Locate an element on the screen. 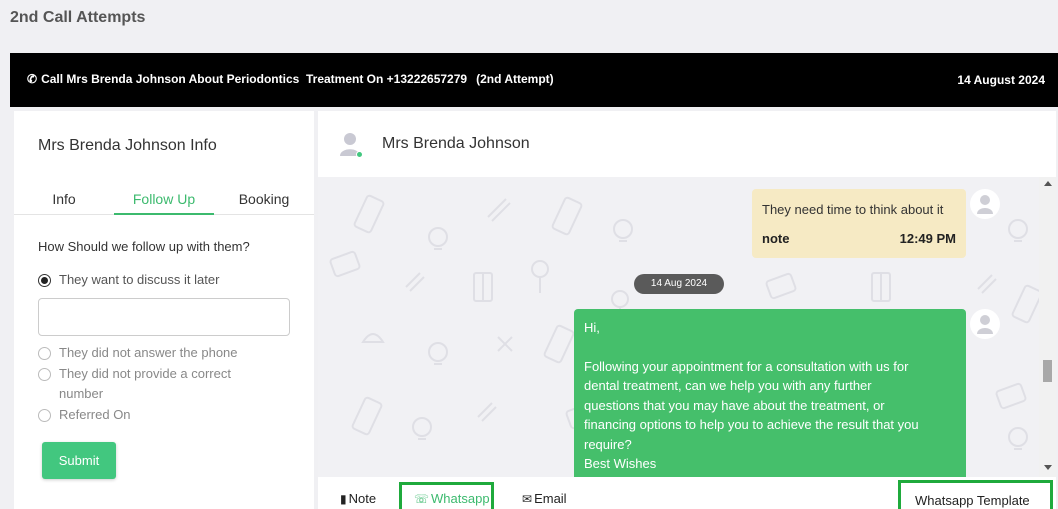 The width and height of the screenshot is (1058, 509). note-button: ▮ Note is located at coordinates (358, 498).